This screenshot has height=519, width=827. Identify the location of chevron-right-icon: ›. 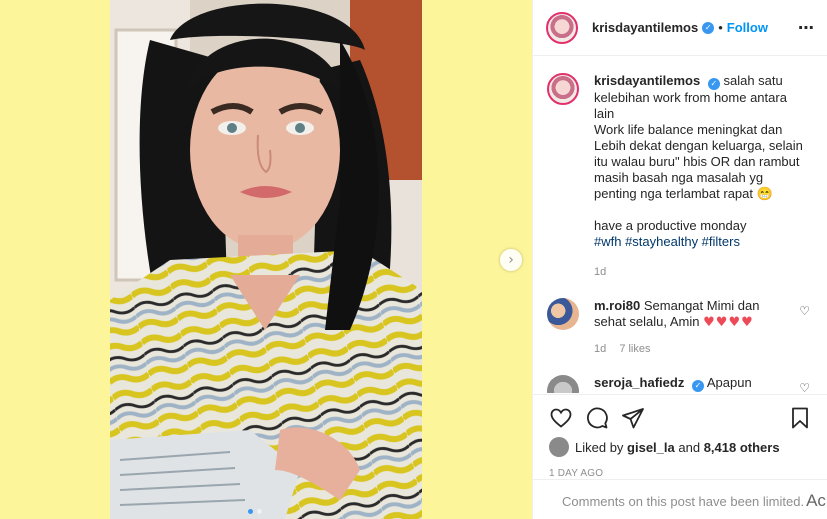
(511, 260).